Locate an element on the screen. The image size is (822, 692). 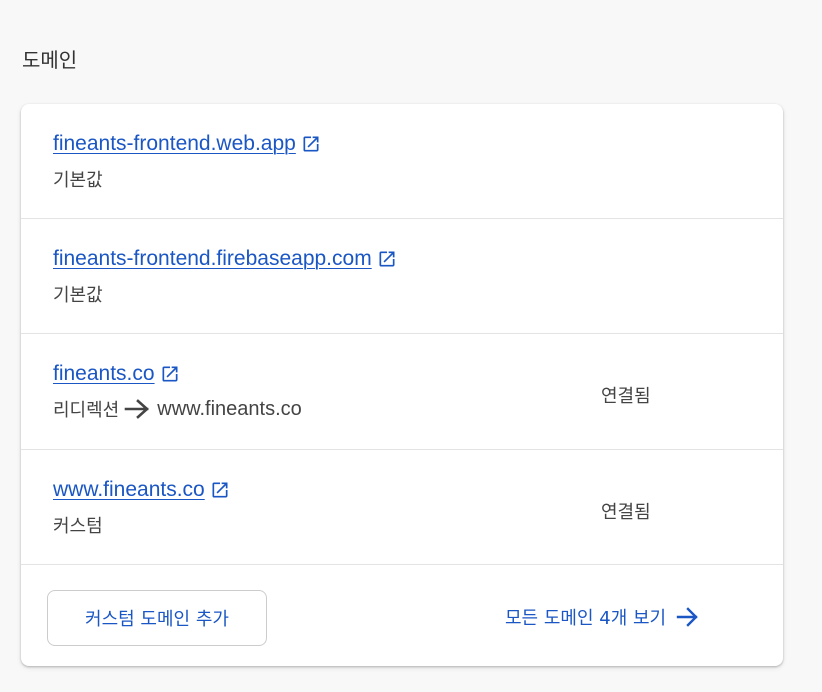
domain-link-line: fineants-frontend.web.app is located at coordinates (187, 144).